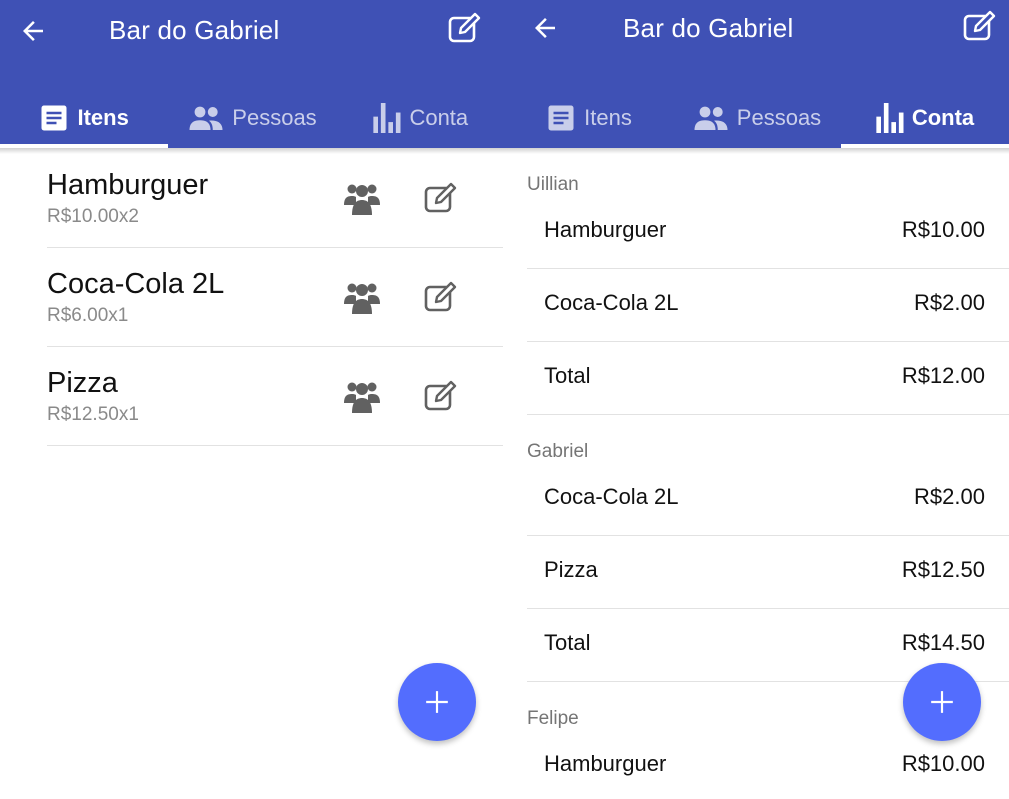  Describe the element at coordinates (553, 184) in the screenshot. I see `person-name: Uillian` at that location.